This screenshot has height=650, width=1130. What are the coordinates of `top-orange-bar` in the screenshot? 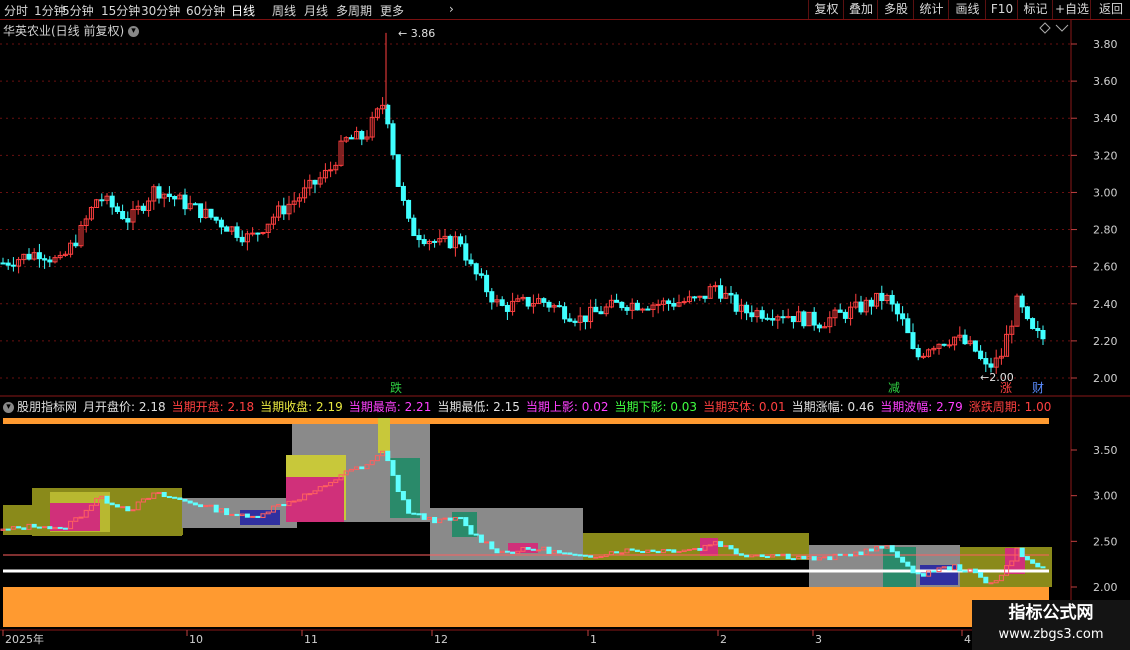 It's located at (526, 421).